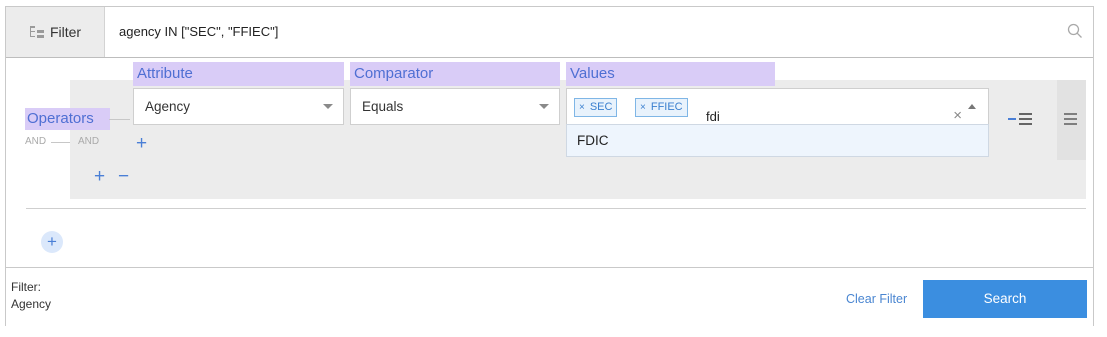  What do you see at coordinates (60, 142) in the screenshot?
I see `operator-connector` at bounding box center [60, 142].